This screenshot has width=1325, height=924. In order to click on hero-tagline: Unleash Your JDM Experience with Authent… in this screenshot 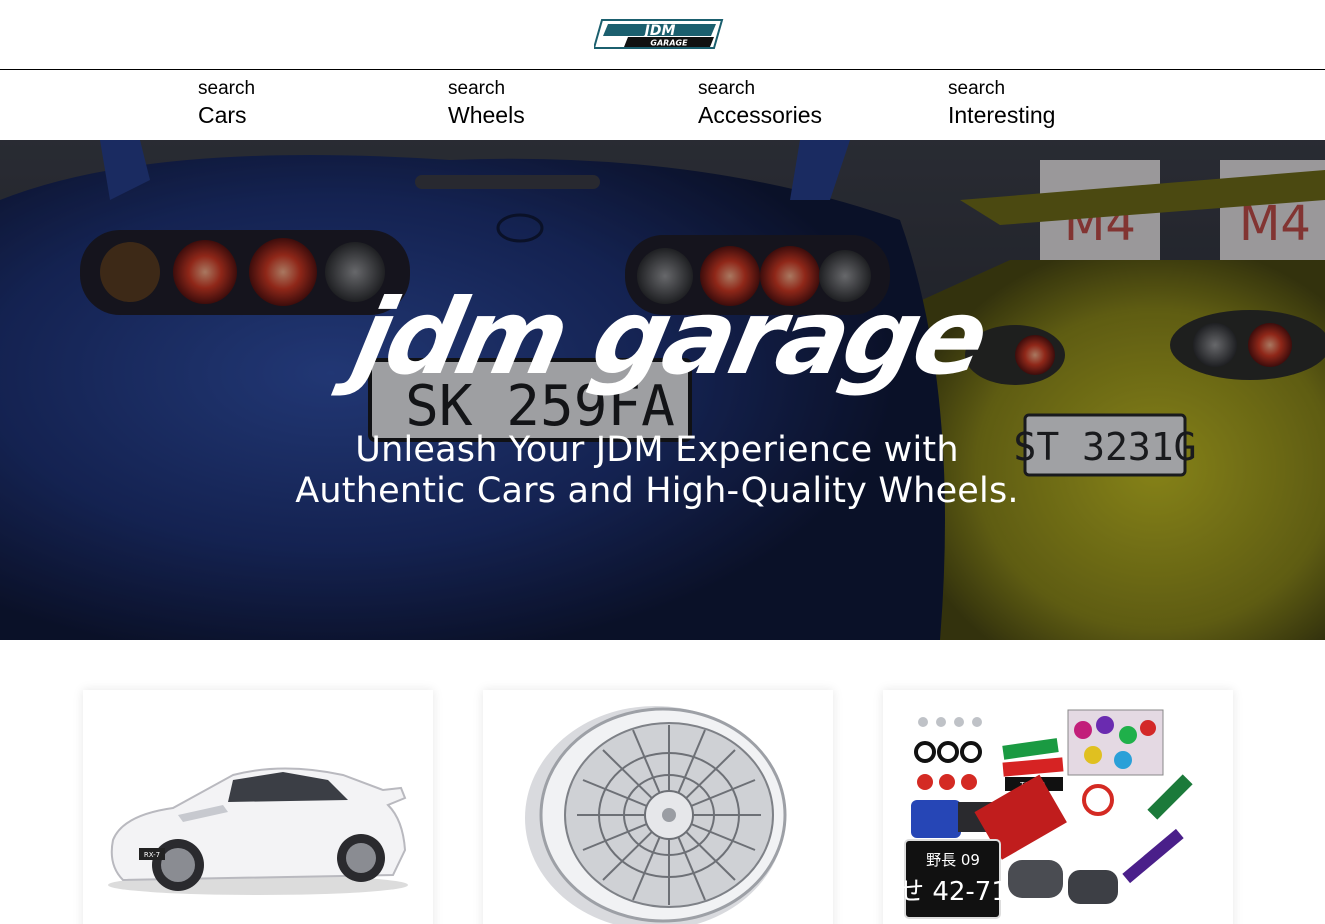, I will do `click(657, 471)`.